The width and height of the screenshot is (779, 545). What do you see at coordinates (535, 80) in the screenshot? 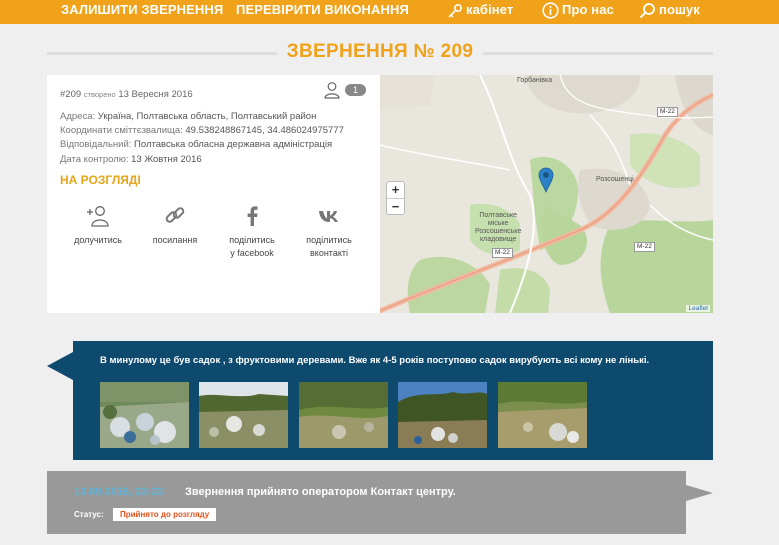
I see `map-label-horbanivka: Горбанівка` at bounding box center [535, 80].